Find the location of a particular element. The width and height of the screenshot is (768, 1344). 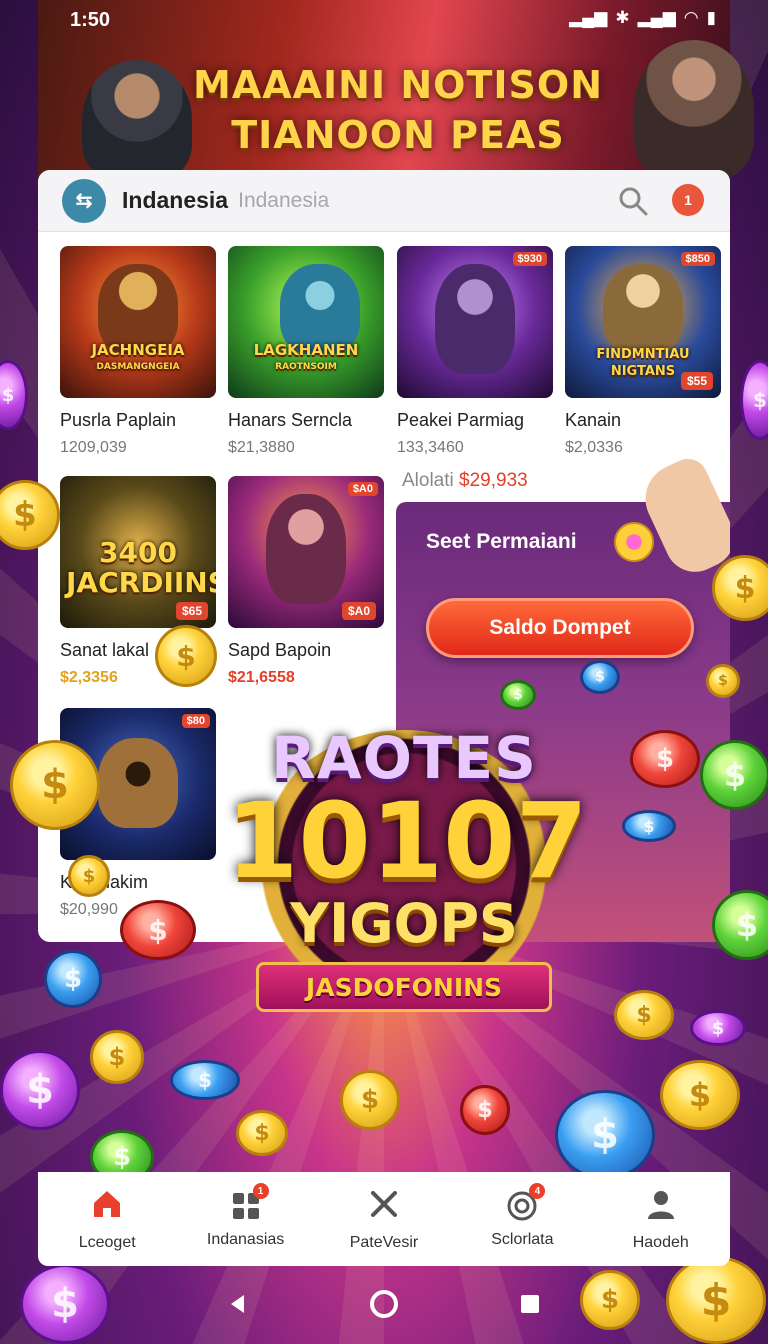

nav-label: Haodeh is located at coordinates (660, 1242).